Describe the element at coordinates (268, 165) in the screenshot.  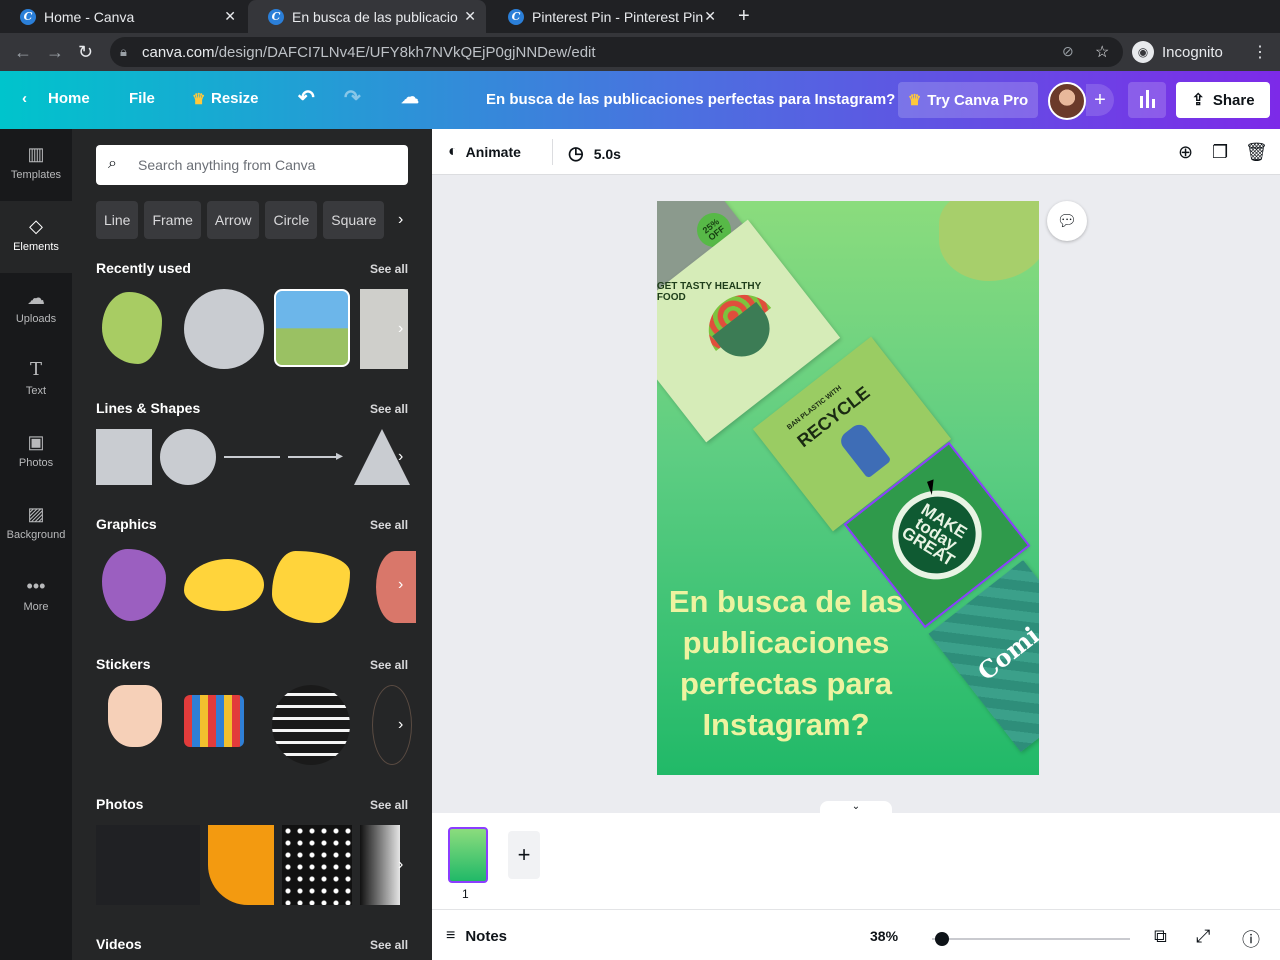
I see `search-input` at that location.